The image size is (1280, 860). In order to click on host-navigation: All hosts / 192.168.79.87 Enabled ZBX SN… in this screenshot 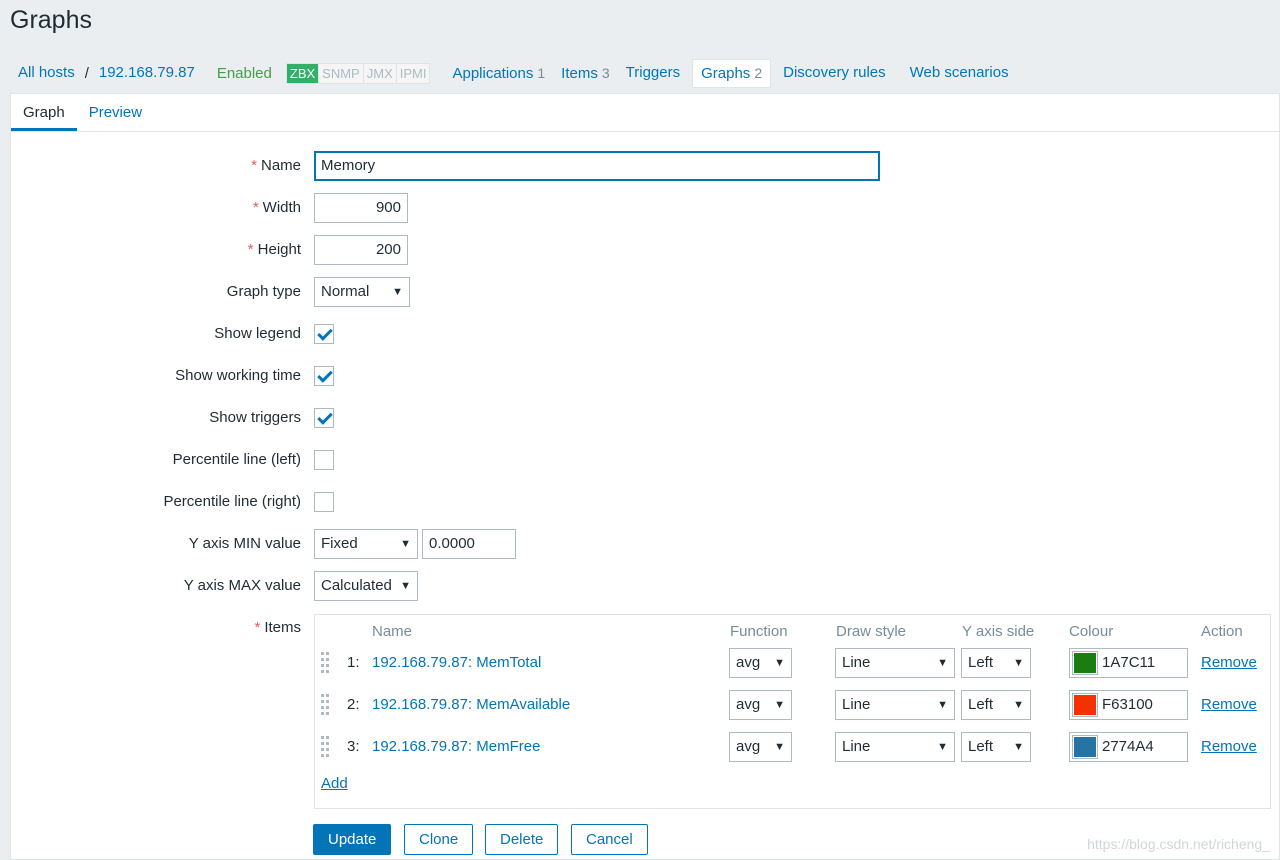, I will do `click(645, 73)`.